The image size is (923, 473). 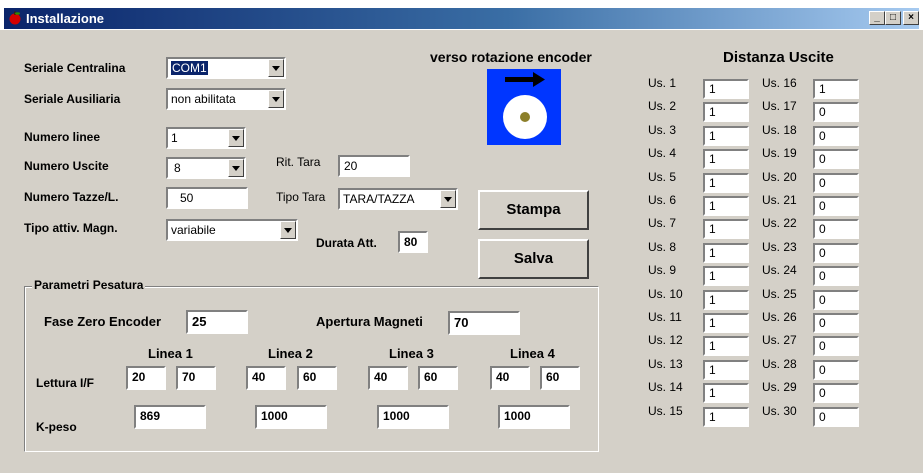 What do you see at coordinates (413, 242) in the screenshot?
I see `durata-att-input: 80` at bounding box center [413, 242].